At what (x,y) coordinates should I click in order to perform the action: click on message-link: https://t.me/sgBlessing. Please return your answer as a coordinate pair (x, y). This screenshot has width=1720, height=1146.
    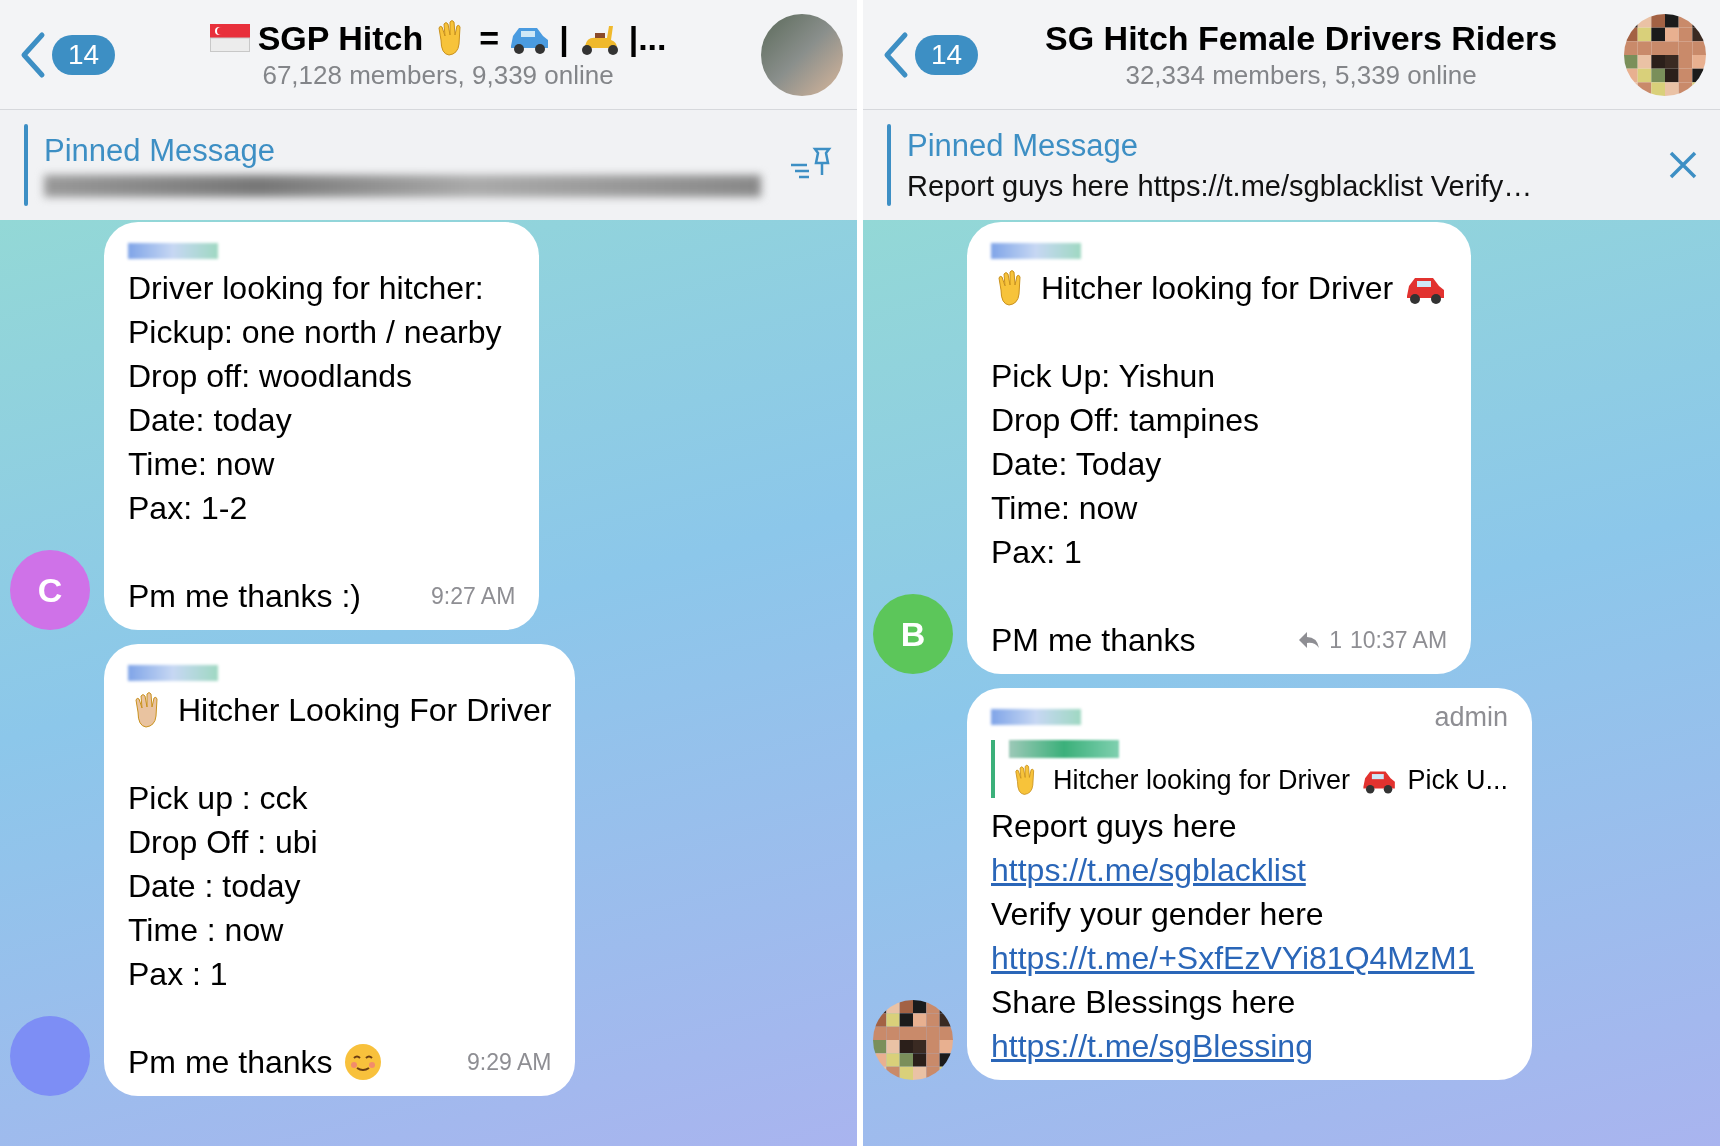
    Looking at the image, I should click on (1152, 1046).